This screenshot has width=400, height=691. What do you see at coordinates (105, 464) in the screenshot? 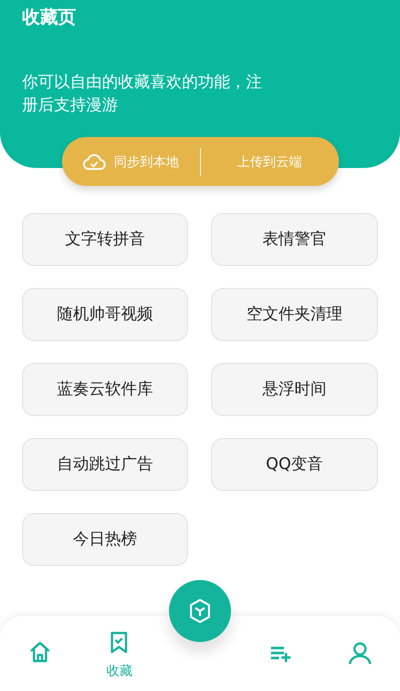
I see `favorite-item: 自动跳过广告` at bounding box center [105, 464].